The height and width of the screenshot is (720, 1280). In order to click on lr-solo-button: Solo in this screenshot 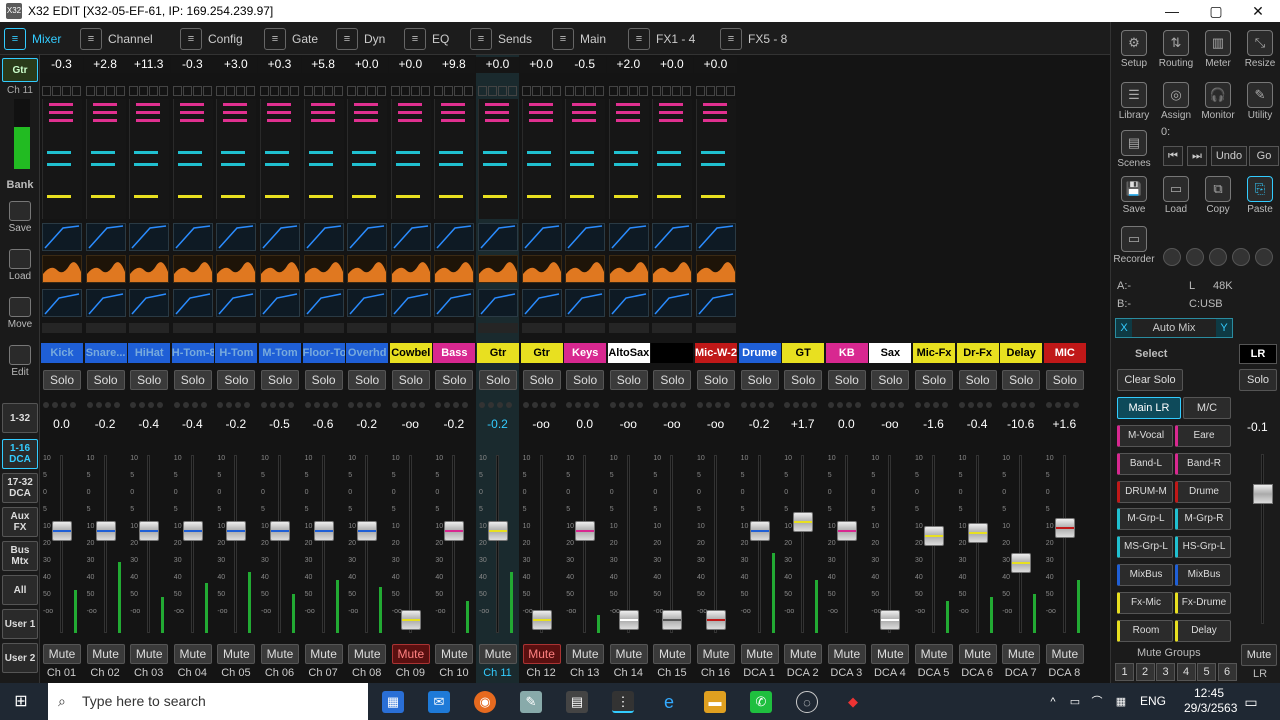, I will do `click(1258, 380)`.